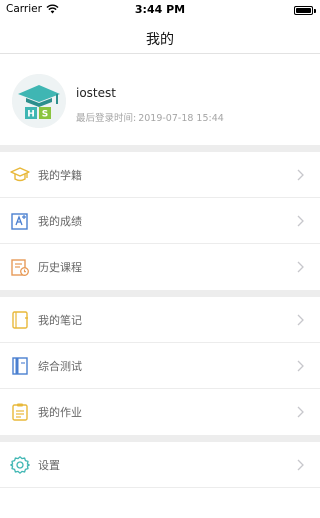 Image resolution: width=320 pixels, height=518 pixels. What do you see at coordinates (96, 93) in the screenshot?
I see `username: iostest` at bounding box center [96, 93].